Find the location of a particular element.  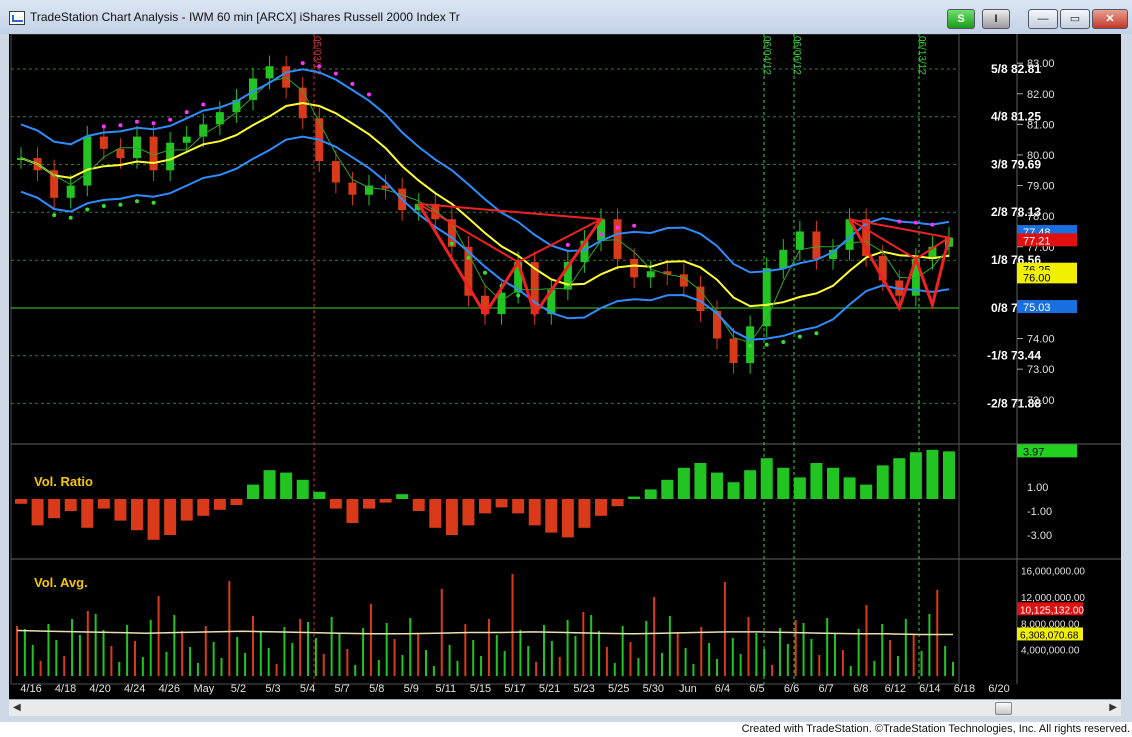

maximize-button: ▭ is located at coordinates (1075, 19).